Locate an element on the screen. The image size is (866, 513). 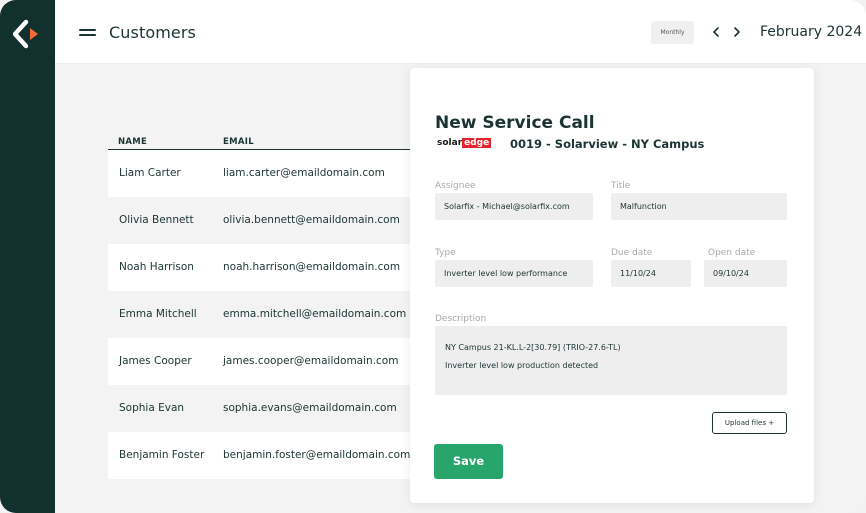
chevron-right-icon is located at coordinates (737, 32).